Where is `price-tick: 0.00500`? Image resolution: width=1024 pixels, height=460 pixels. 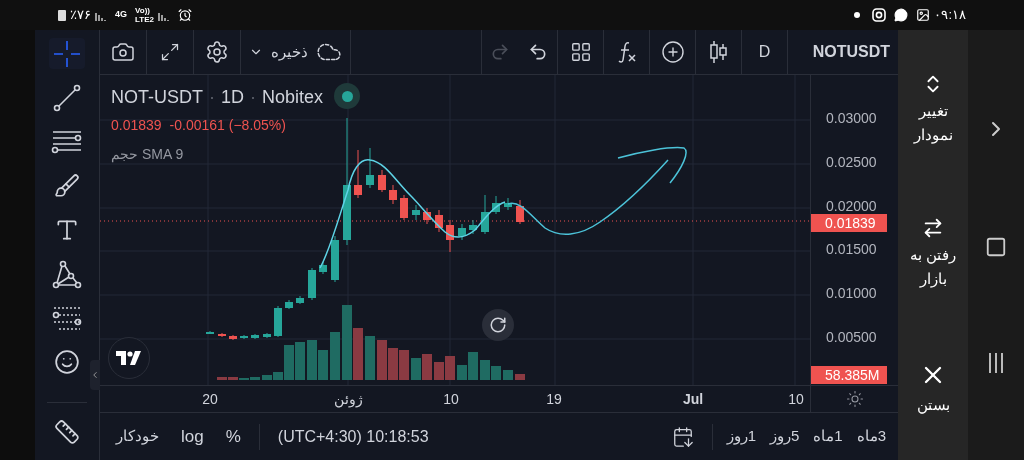
price-tick: 0.00500 is located at coordinates (851, 337).